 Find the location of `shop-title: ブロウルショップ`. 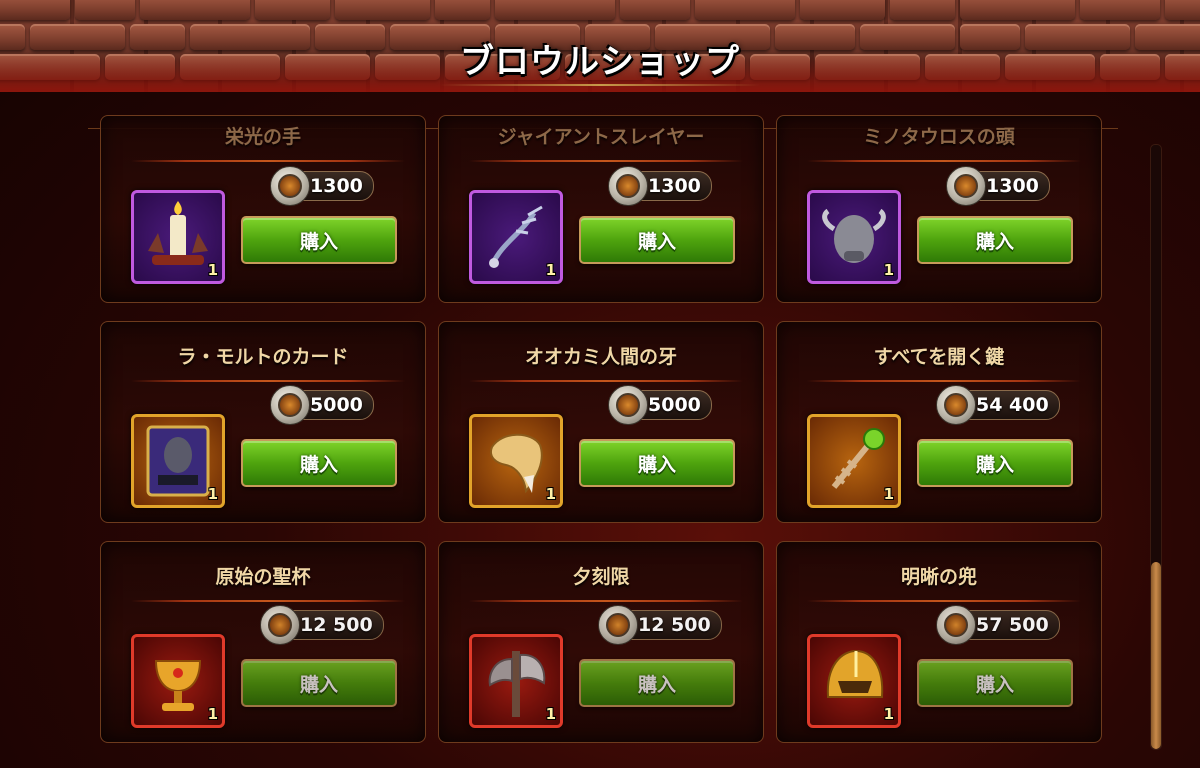

shop-title: ブロウルショップ is located at coordinates (600, 61).